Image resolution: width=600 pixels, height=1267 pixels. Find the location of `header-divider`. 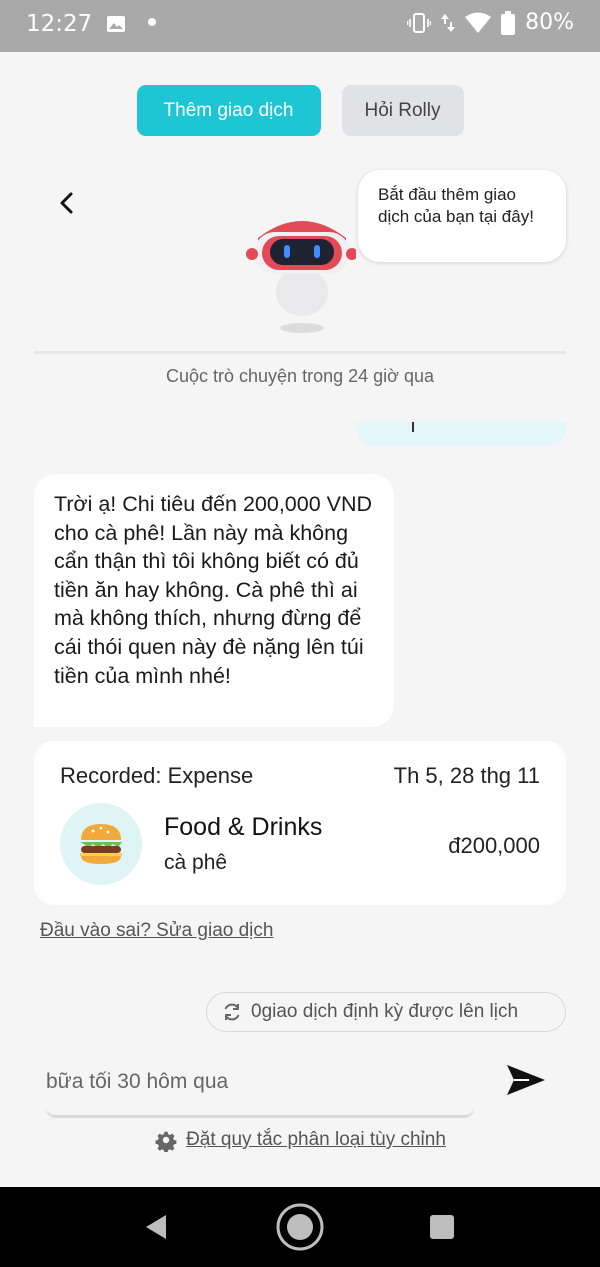

header-divider is located at coordinates (300, 352).